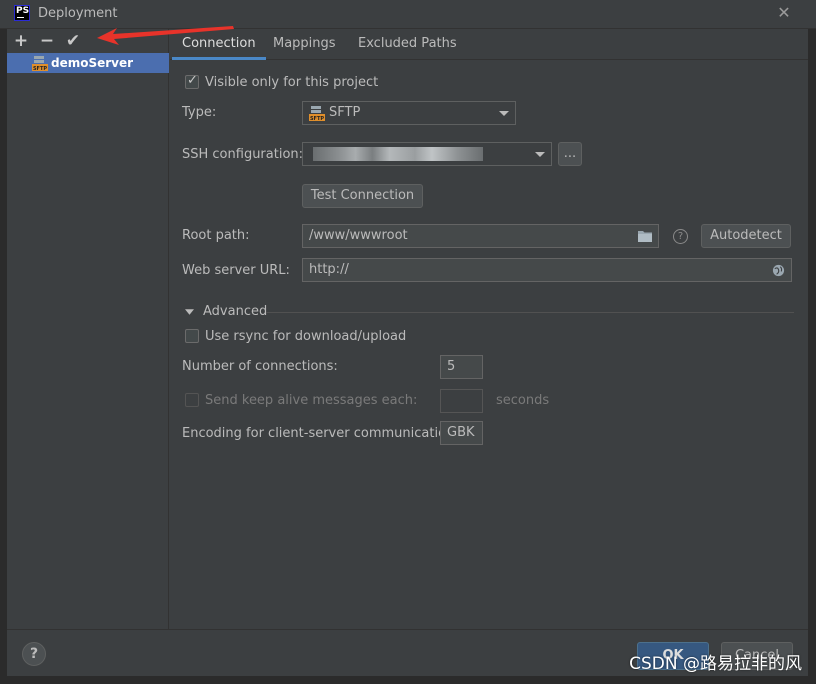 The width and height of the screenshot is (816, 684). I want to click on keepalive-label: Send keep alive messages each:, so click(311, 400).